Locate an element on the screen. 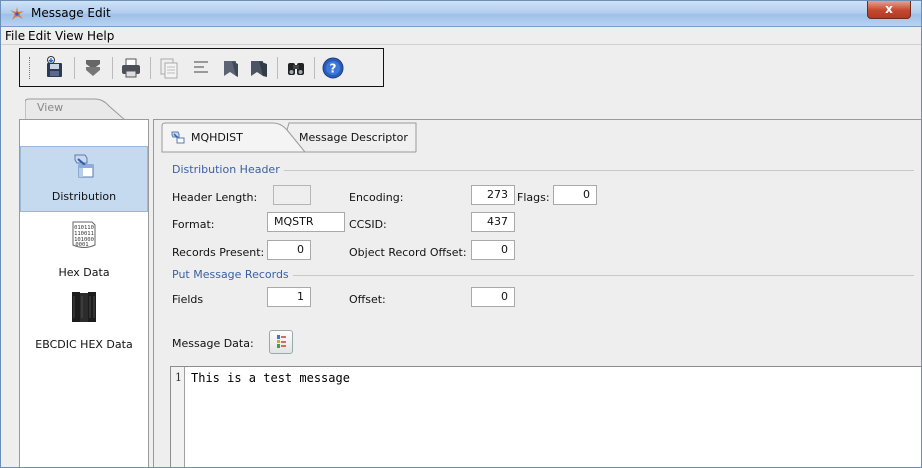 This screenshot has width=922, height=468. tab-label-mqhdist: MQHDIST is located at coordinates (217, 137).